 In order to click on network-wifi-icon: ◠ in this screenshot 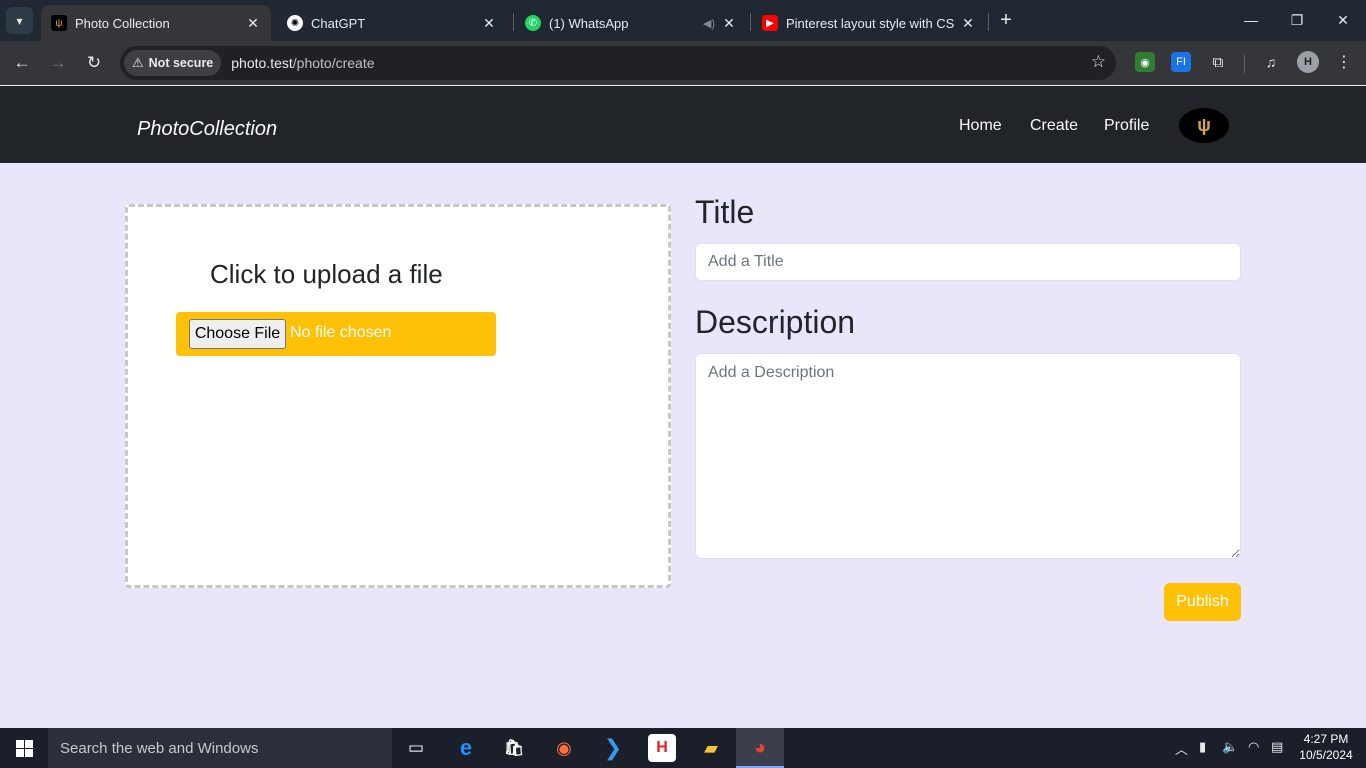, I will do `click(1253, 747)`.